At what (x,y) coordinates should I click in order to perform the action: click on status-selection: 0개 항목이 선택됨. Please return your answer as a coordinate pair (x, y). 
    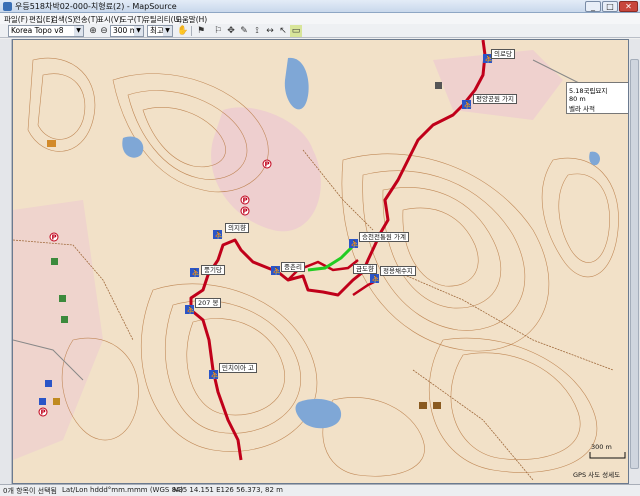
    Looking at the image, I should click on (30, 491).